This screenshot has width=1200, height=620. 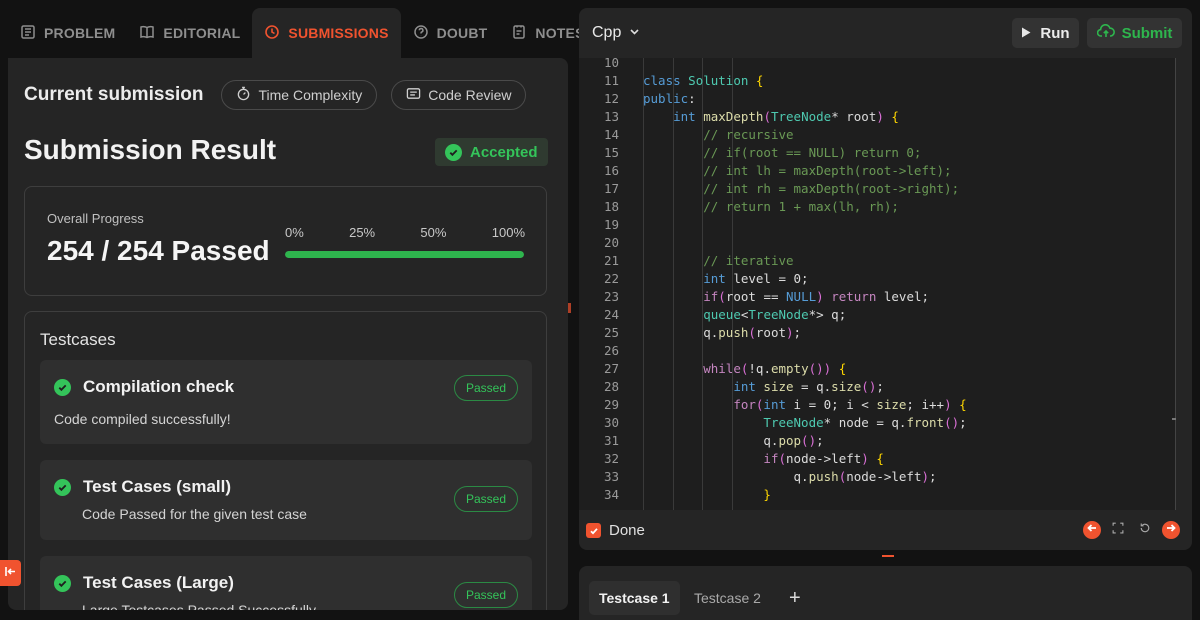 I want to click on code-line: 25 q.push(root);, so click(x=877, y=333).